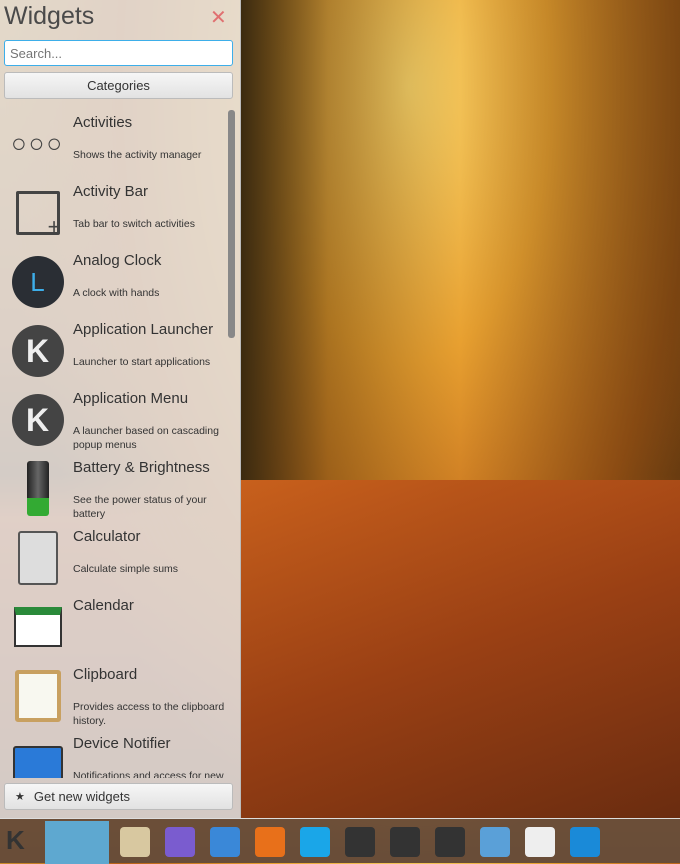 This screenshot has height=864, width=680. What do you see at coordinates (340, 841) in the screenshot?
I see `taskbar: K` at bounding box center [340, 841].